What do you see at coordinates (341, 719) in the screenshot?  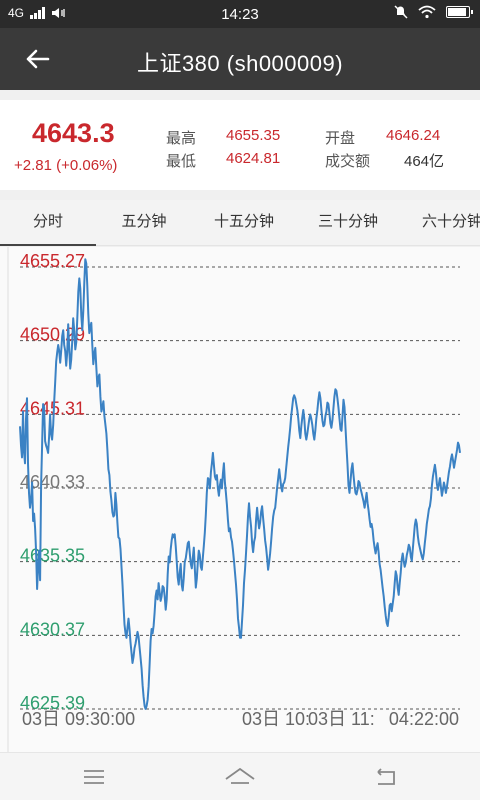 I see `x-tick-label: 03日 11:` at bounding box center [341, 719].